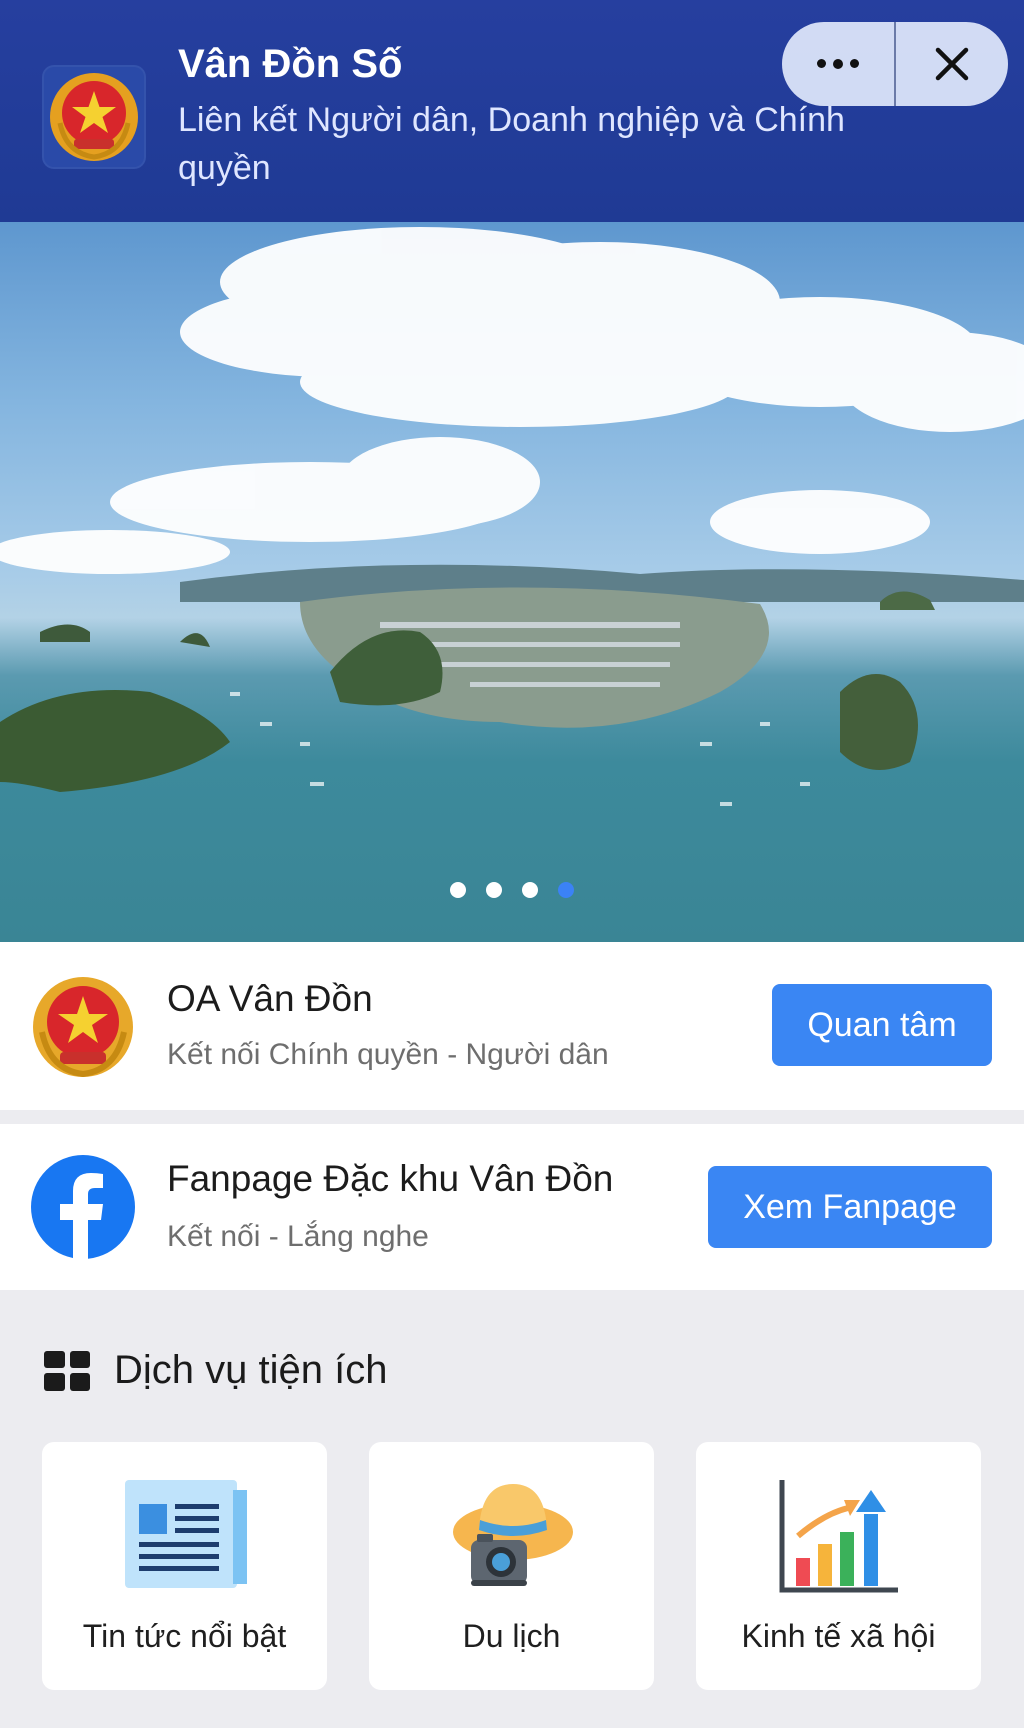 This screenshot has width=1024, height=1728. Describe the element at coordinates (838, 1536) in the screenshot. I see `growth-chart-icon` at that location.